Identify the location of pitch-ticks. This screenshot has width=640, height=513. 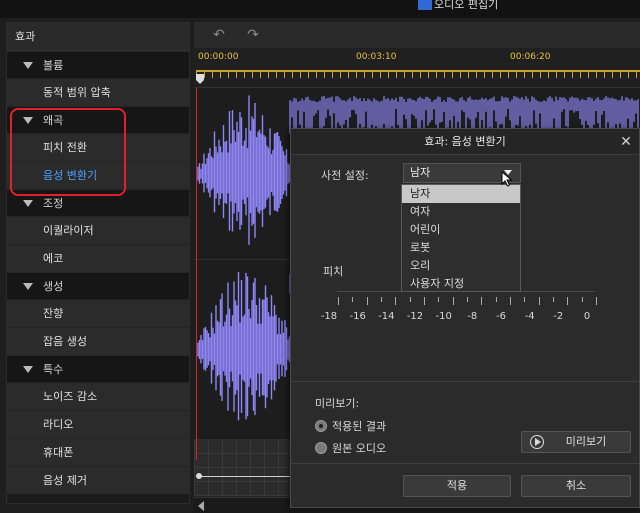
(467, 302).